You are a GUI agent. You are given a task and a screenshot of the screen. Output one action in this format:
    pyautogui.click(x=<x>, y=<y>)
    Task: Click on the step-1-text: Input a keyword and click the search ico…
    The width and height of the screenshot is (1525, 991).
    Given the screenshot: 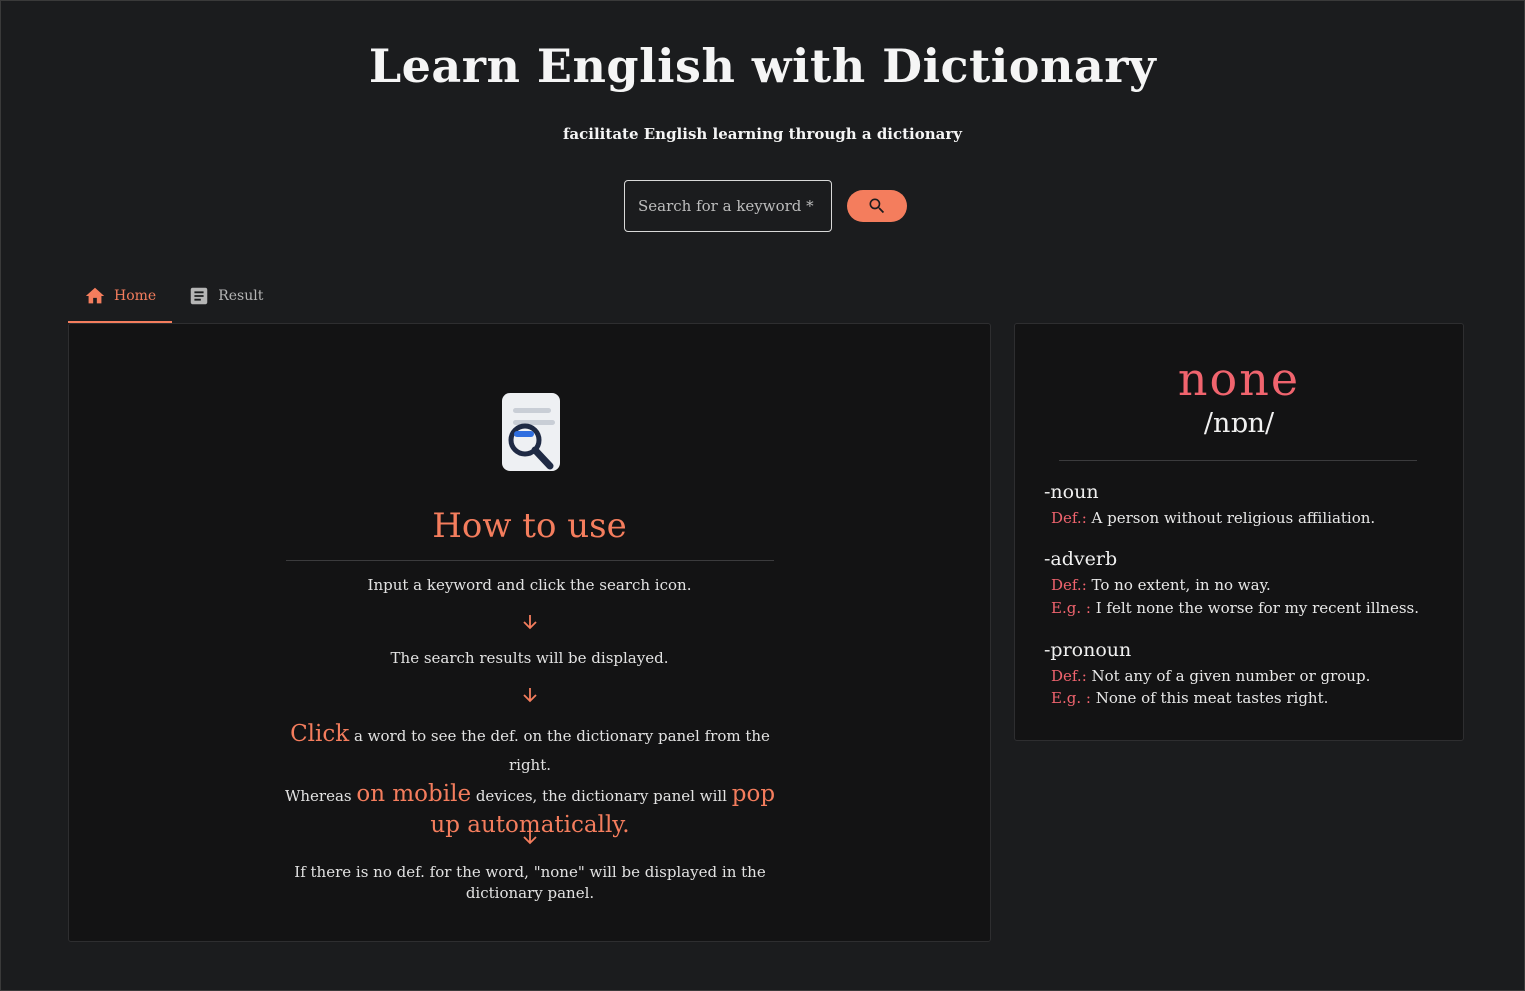 What is the action you would take?
    pyautogui.click(x=529, y=585)
    